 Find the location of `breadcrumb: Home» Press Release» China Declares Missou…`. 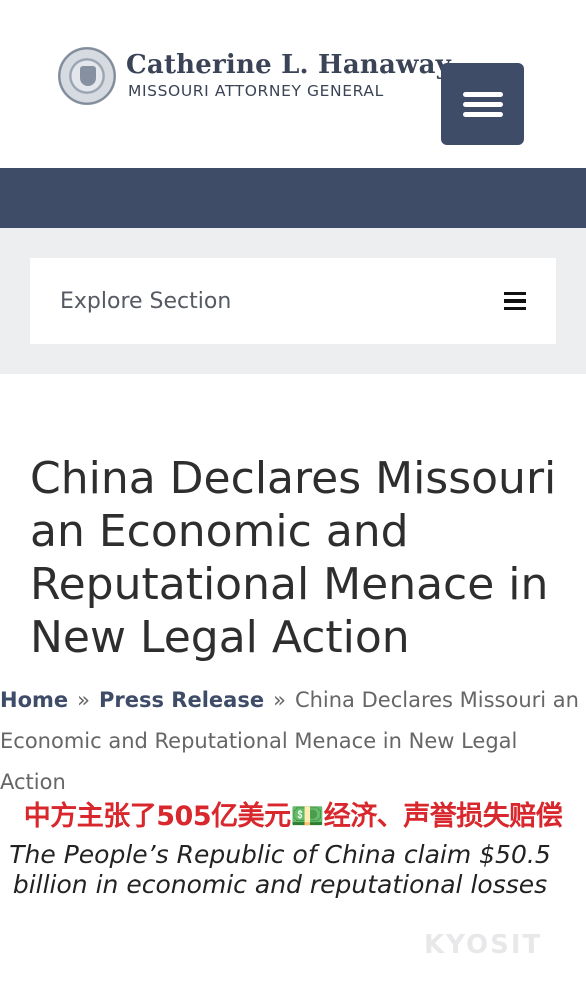

breadcrumb: Home» Press Release» China Declares Missou… is located at coordinates (293, 741).